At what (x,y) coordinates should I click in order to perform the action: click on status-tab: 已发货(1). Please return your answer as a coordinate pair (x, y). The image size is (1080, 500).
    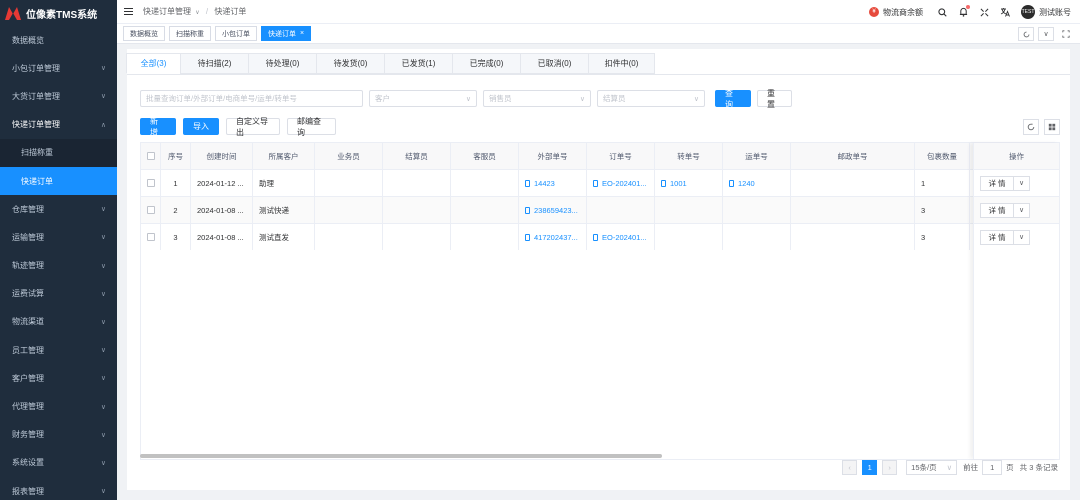
    Looking at the image, I should click on (418, 63).